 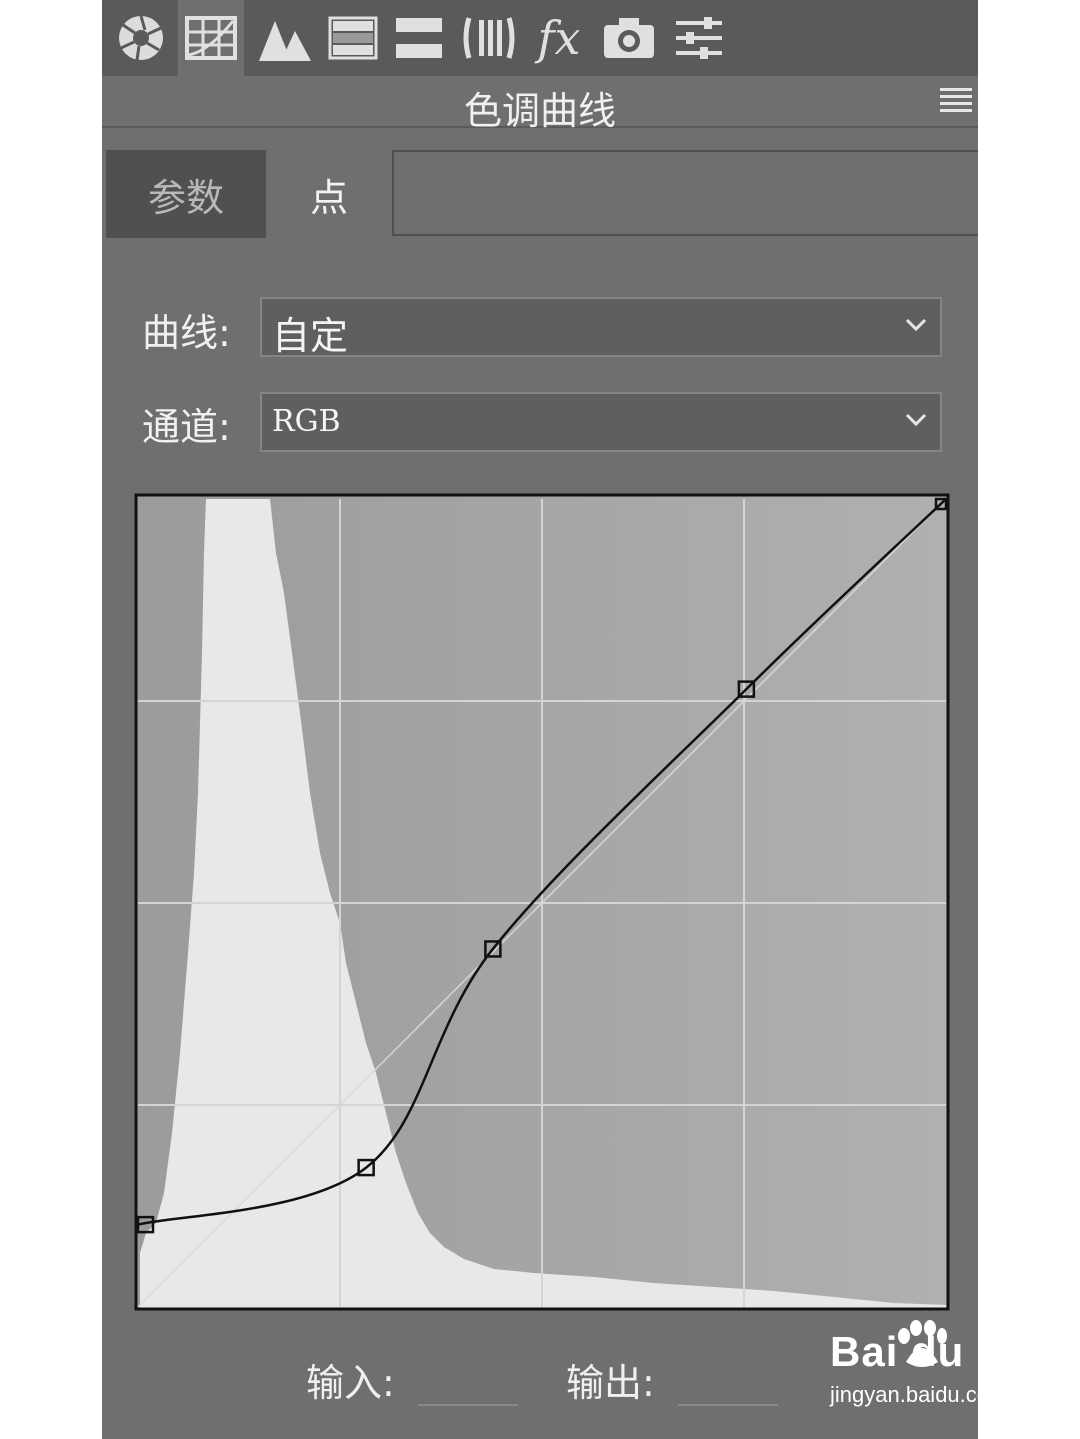 What do you see at coordinates (1032, 1367) in the screenshot?
I see `watermark-suffix: 经验` at bounding box center [1032, 1367].